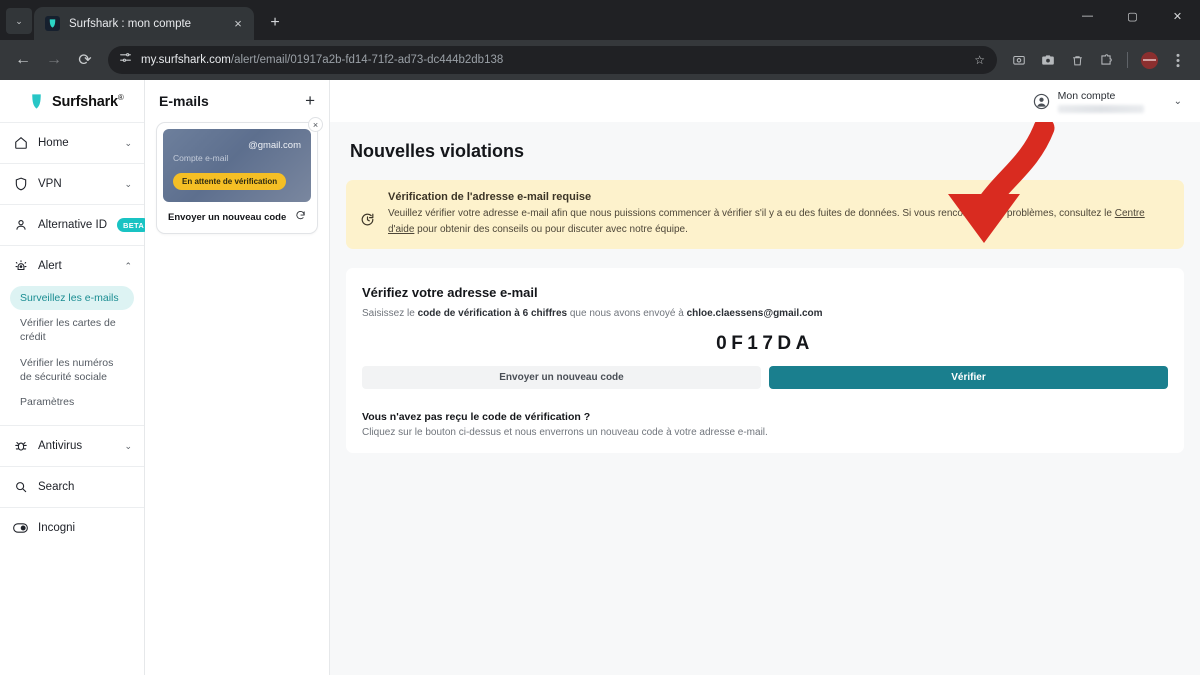  Describe the element at coordinates (50, 184) in the screenshot. I see `sidebar-item-label: VPN` at that location.